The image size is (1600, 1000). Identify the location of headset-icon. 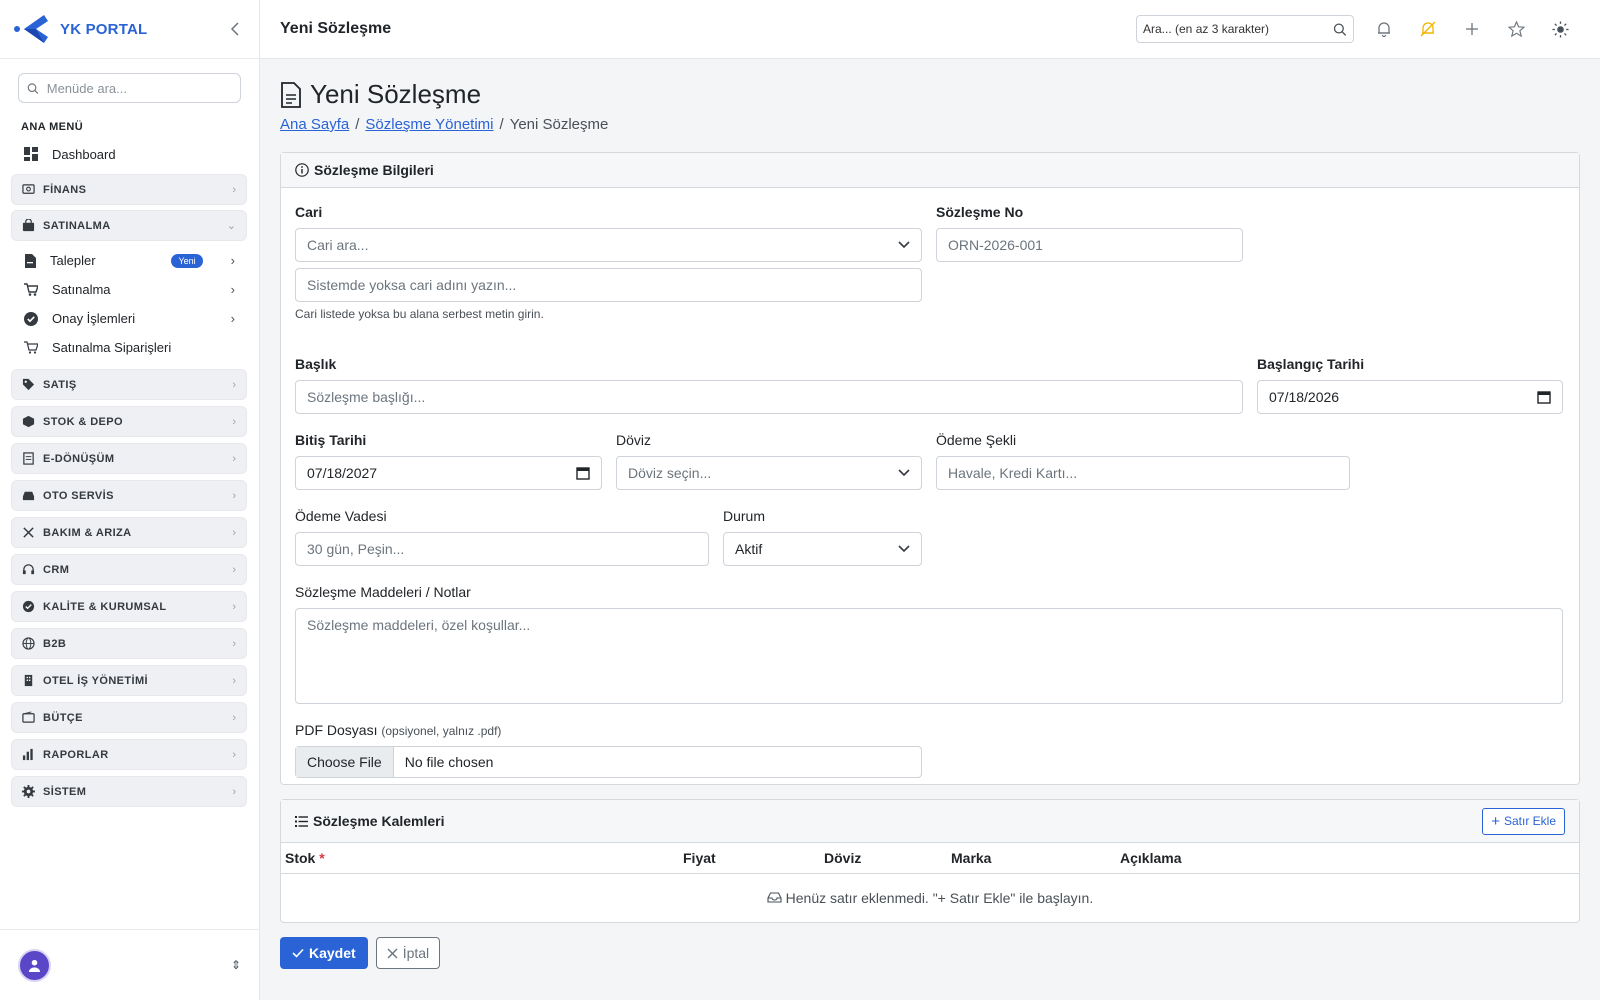
(28, 569).